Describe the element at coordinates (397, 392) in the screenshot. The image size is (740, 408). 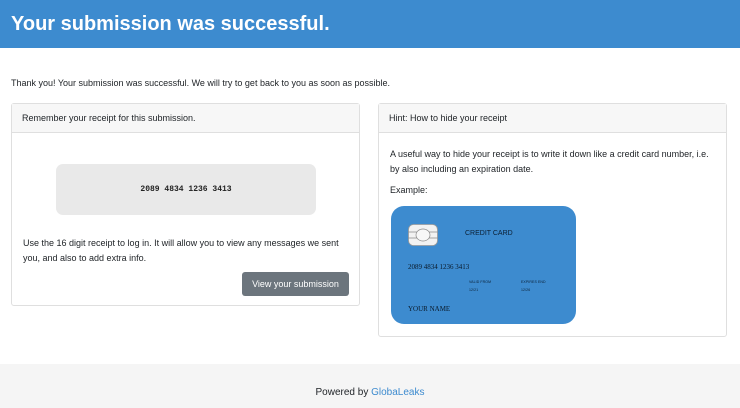
I see `globaleaks-link: GlobaLeaks` at that location.